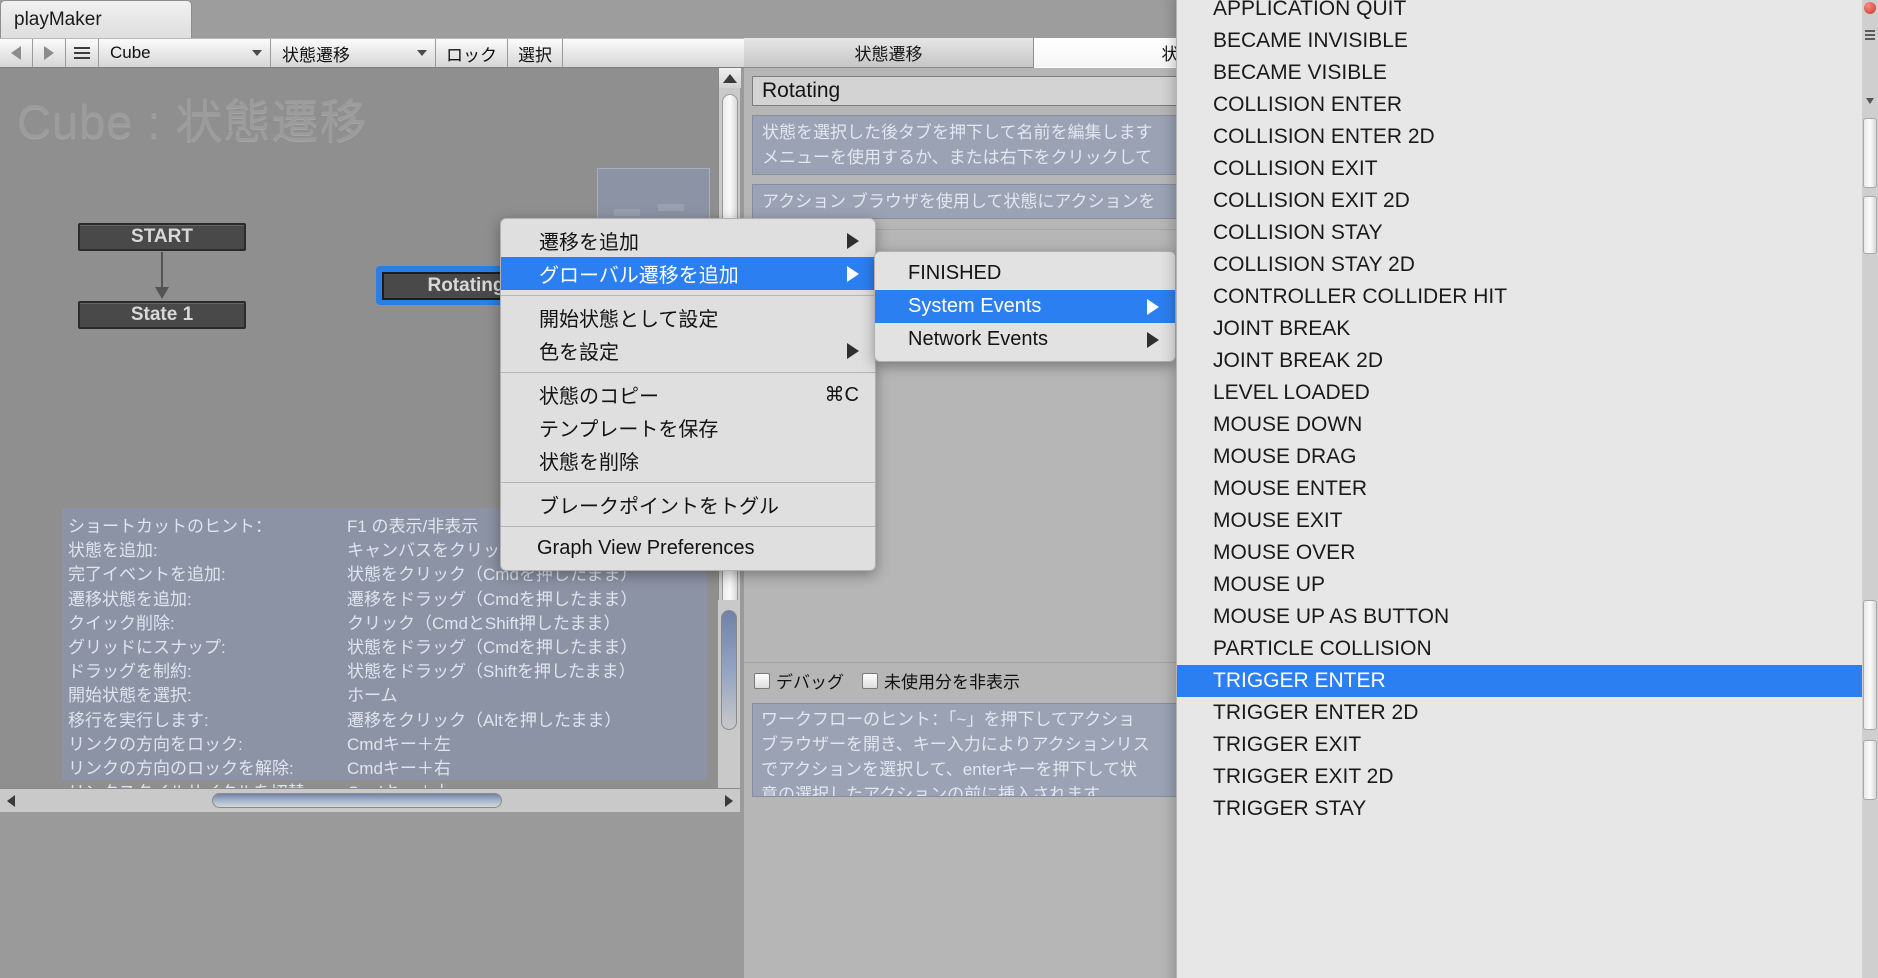  What do you see at coordinates (799, 680) in the screenshot?
I see `debug-checkbox: デバッグ` at bounding box center [799, 680].